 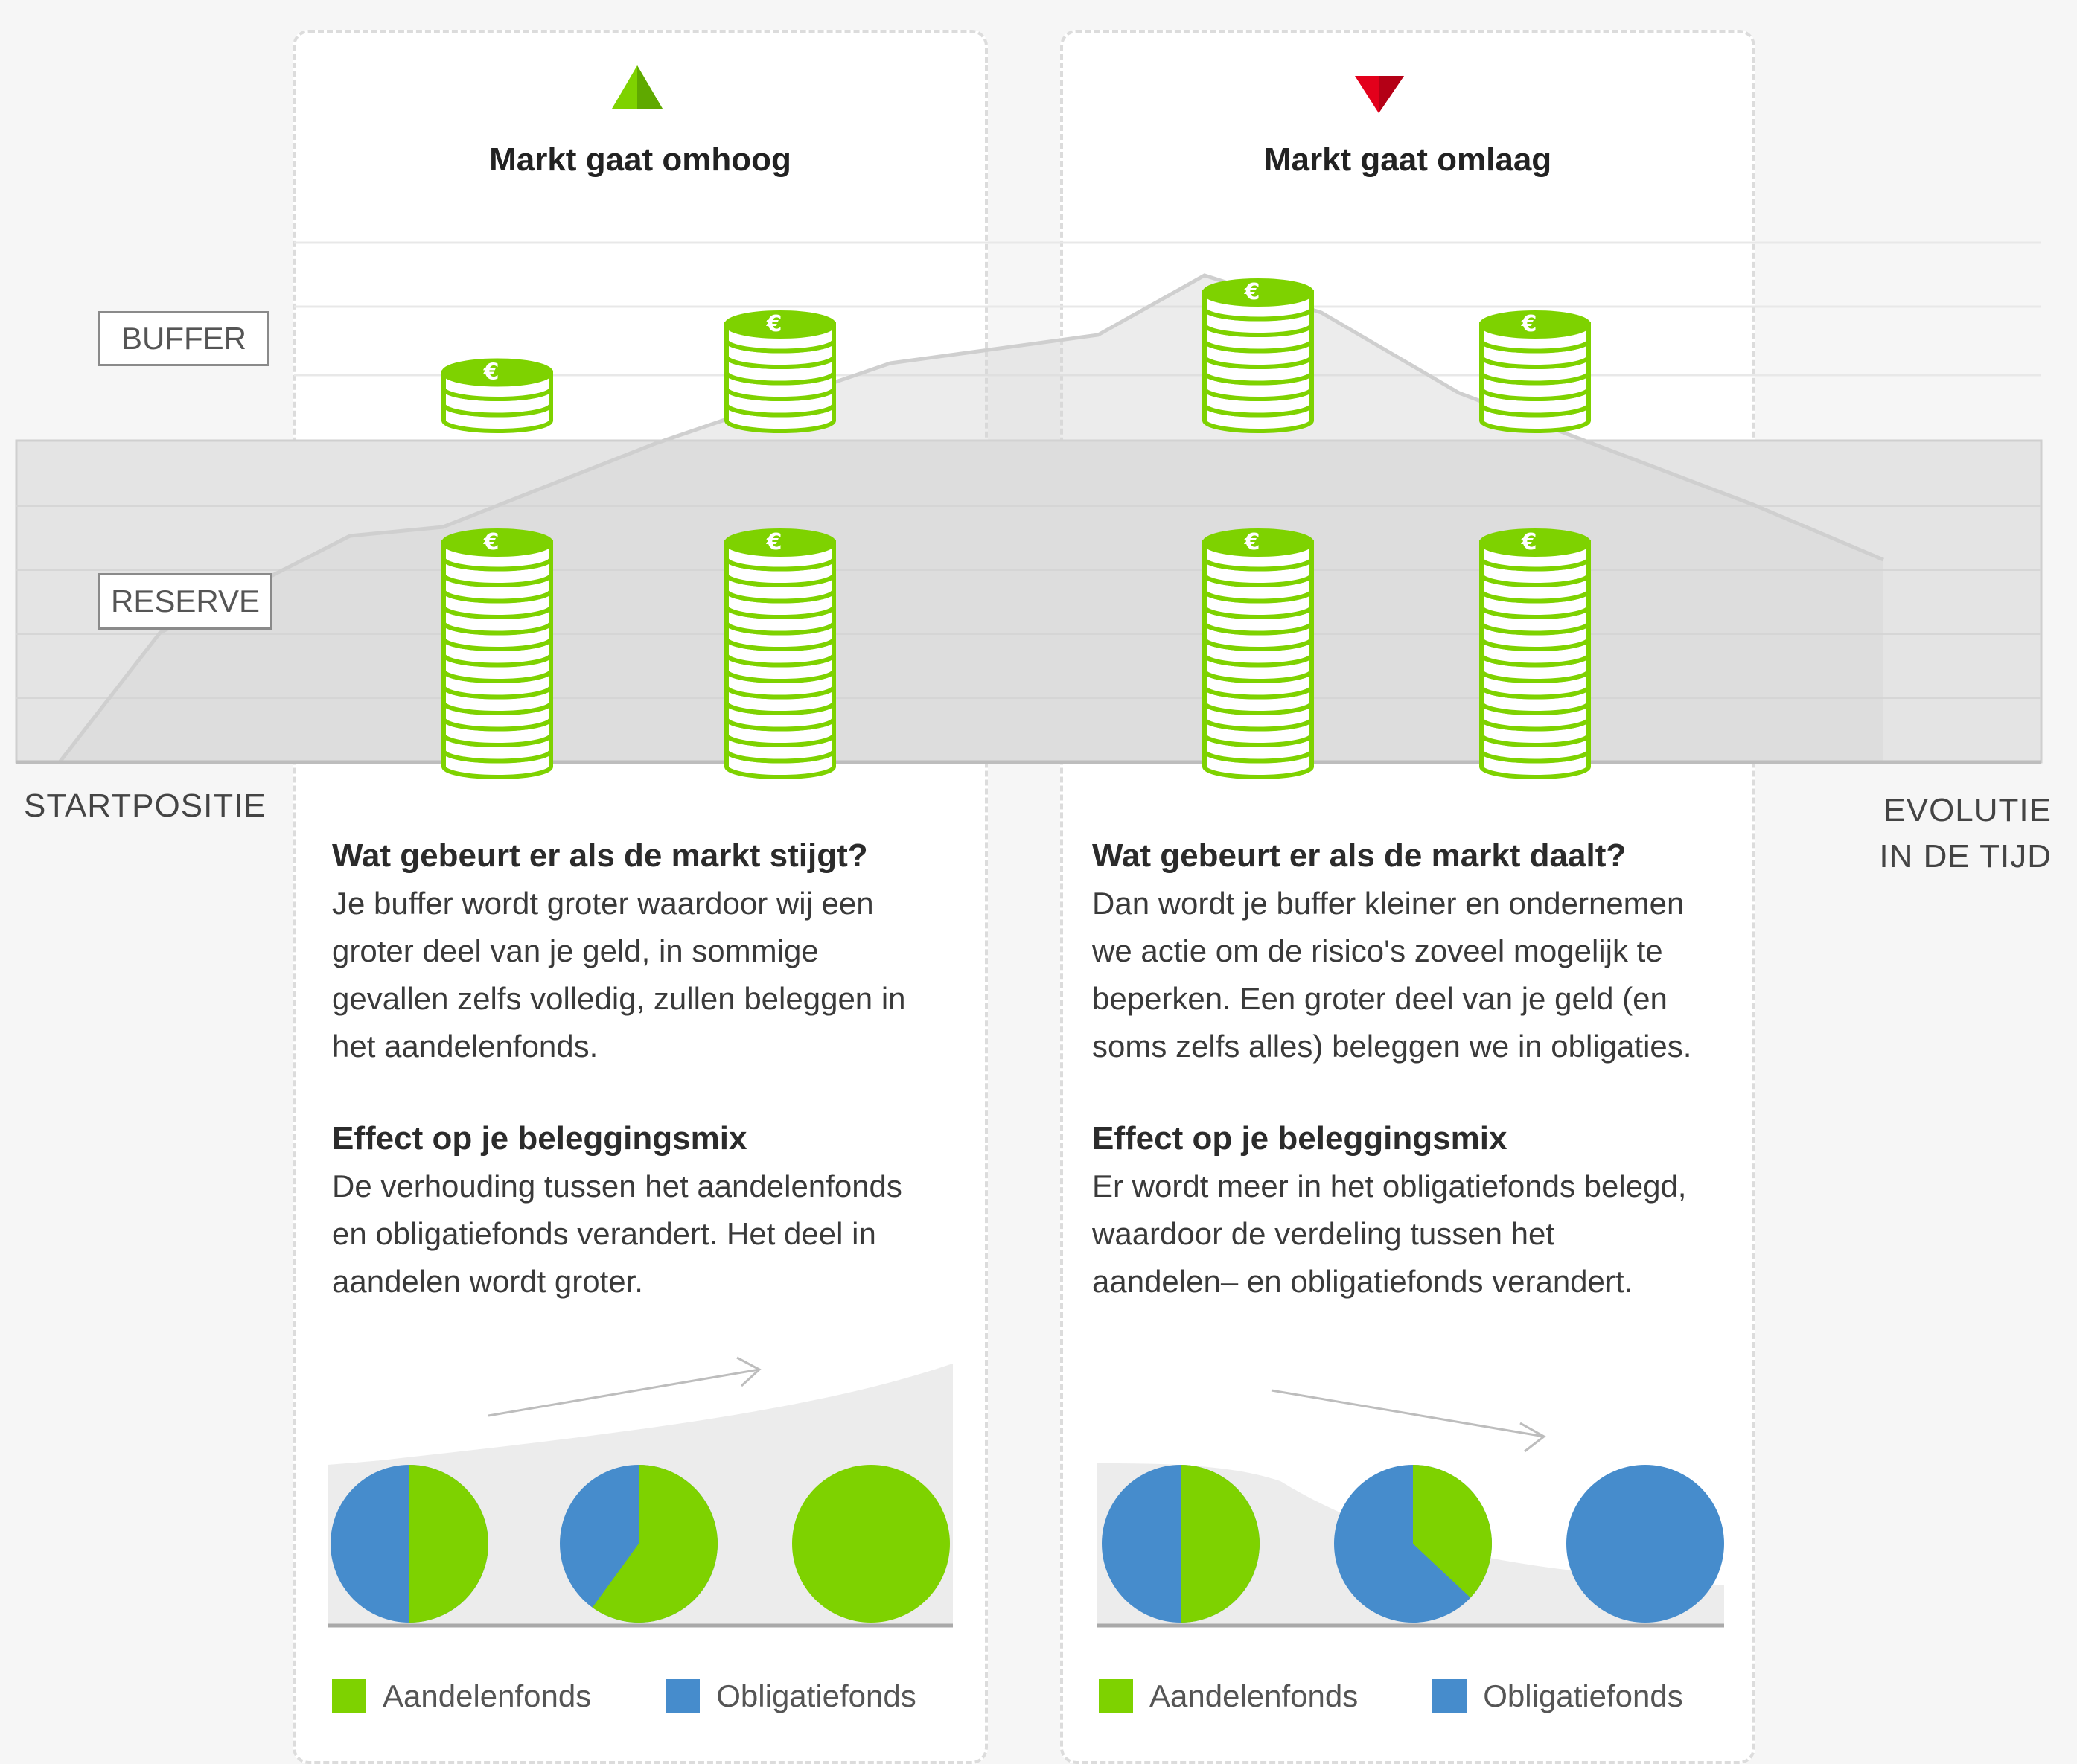 I want to click on panel-title-up: Markt gaat omhoog, so click(x=640, y=159).